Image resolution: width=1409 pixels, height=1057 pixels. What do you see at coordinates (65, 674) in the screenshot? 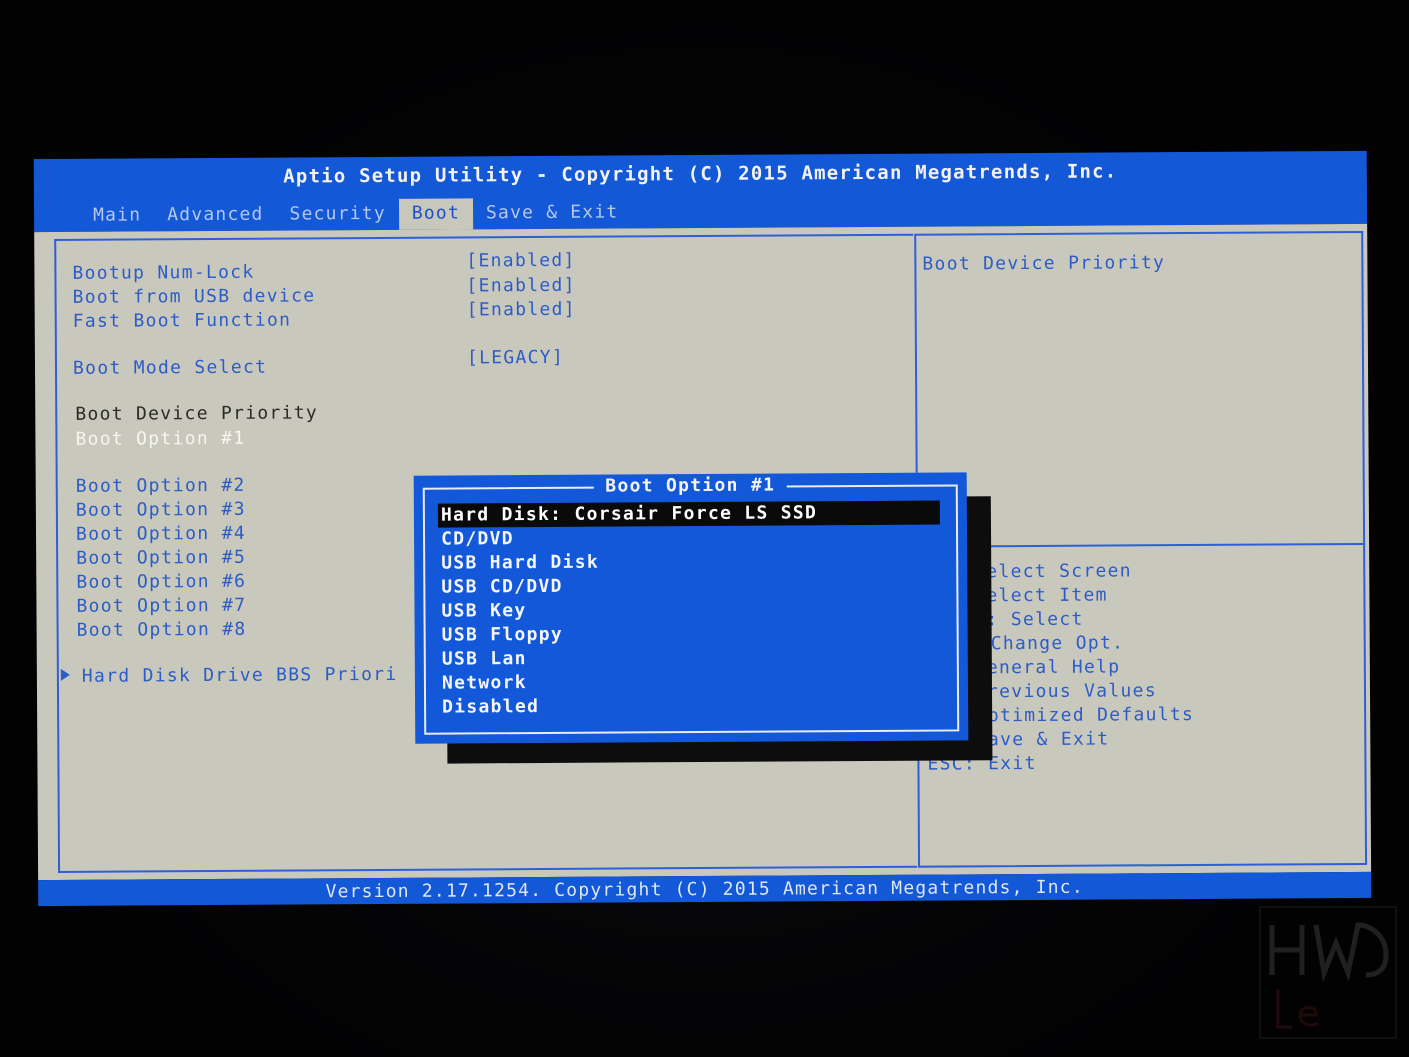
I see `submenu-arrow-icon` at bounding box center [65, 674].